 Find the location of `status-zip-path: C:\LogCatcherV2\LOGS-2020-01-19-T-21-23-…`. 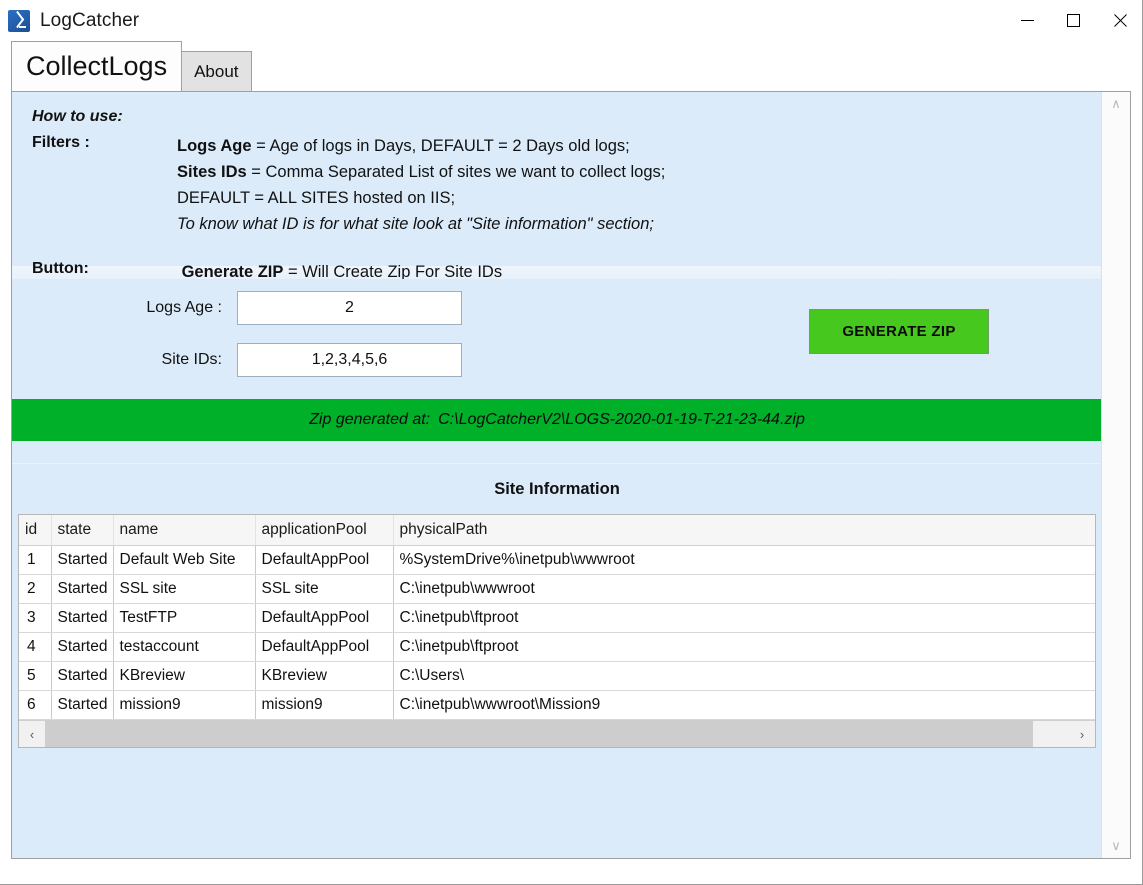

status-zip-path: C:\LogCatcherV2\LOGS-2020-01-19-T-21-23-… is located at coordinates (621, 419).